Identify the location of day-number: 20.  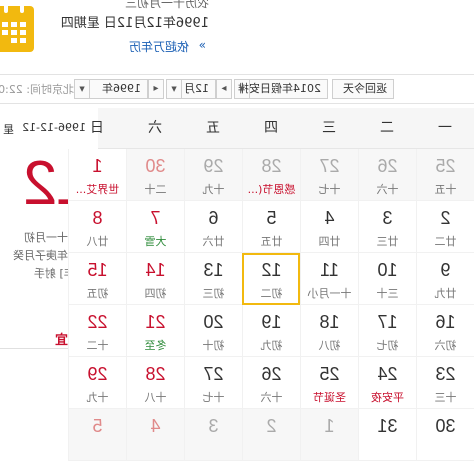
(213, 322).